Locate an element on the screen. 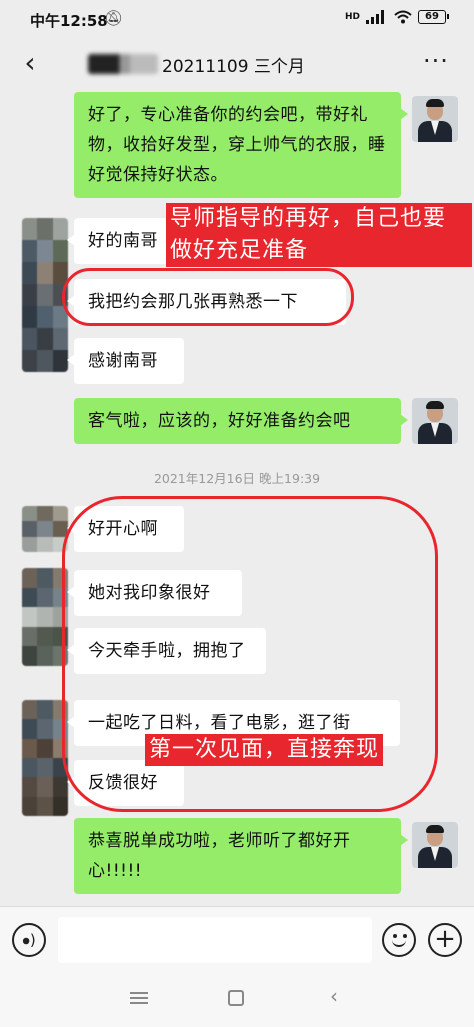  message-input is located at coordinates (215, 940).